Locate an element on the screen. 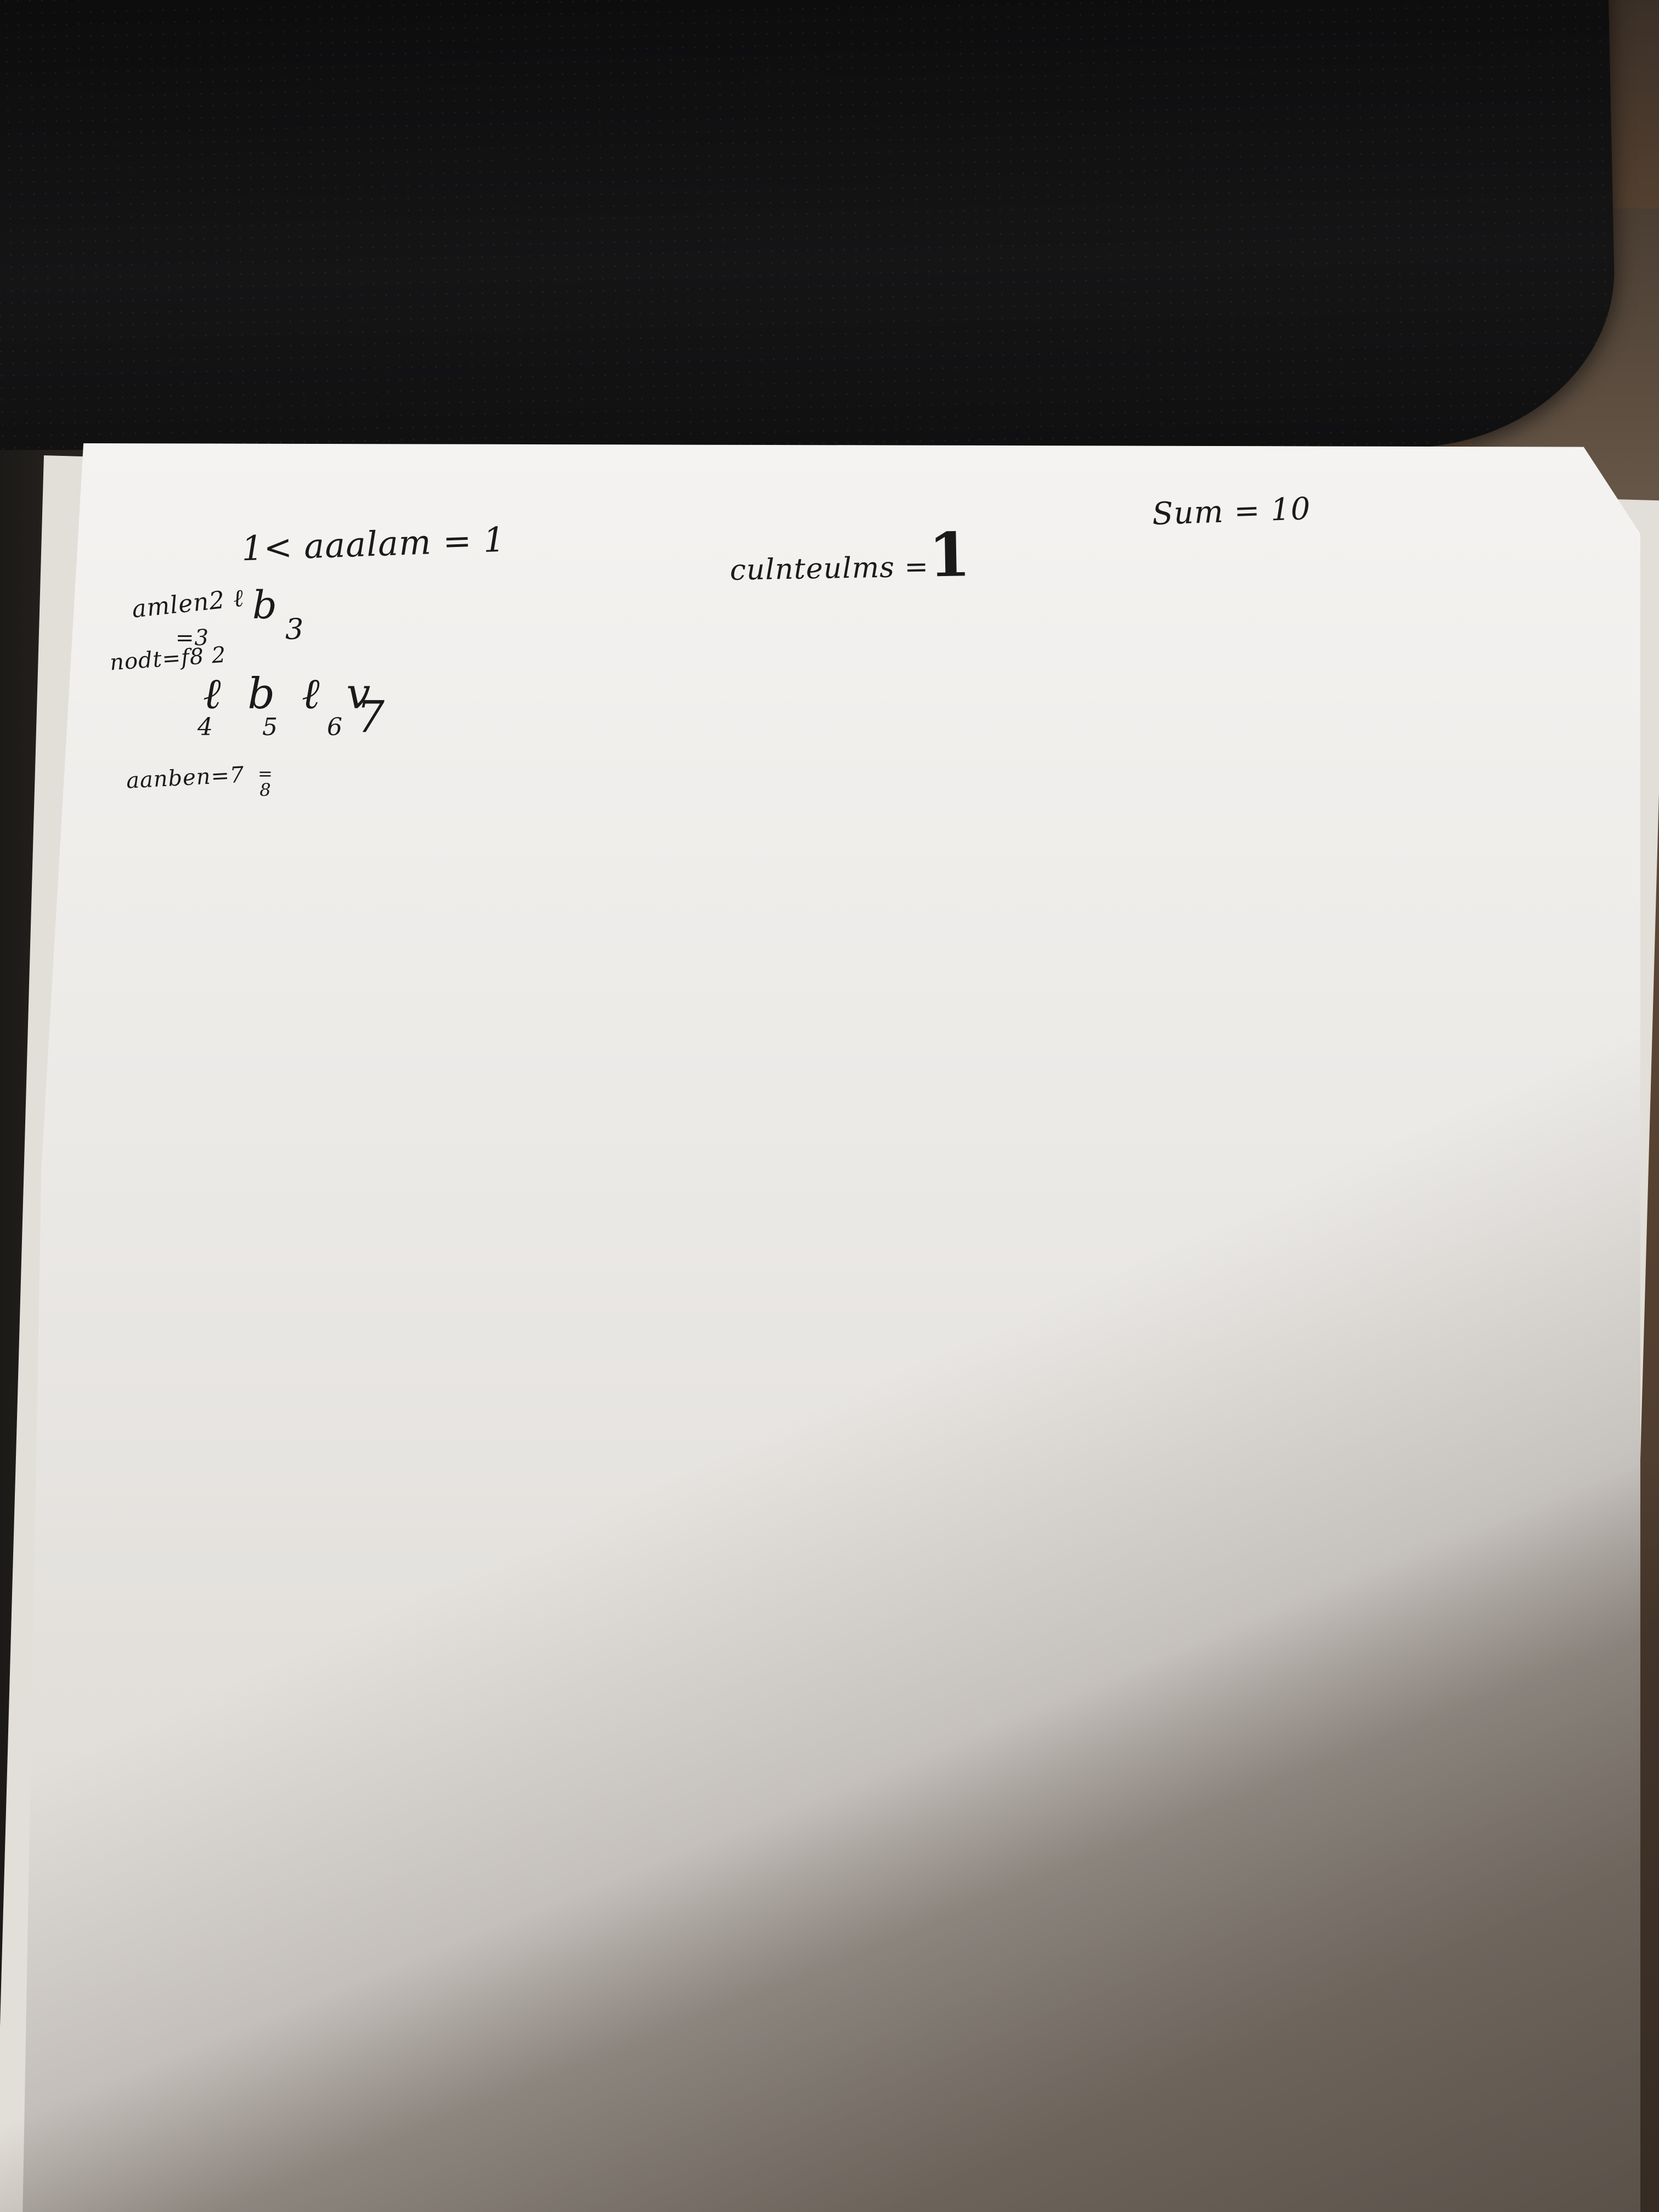 The height and width of the screenshot is (2212, 1659). handwritten-branch-3: 3 is located at coordinates (295, 629).